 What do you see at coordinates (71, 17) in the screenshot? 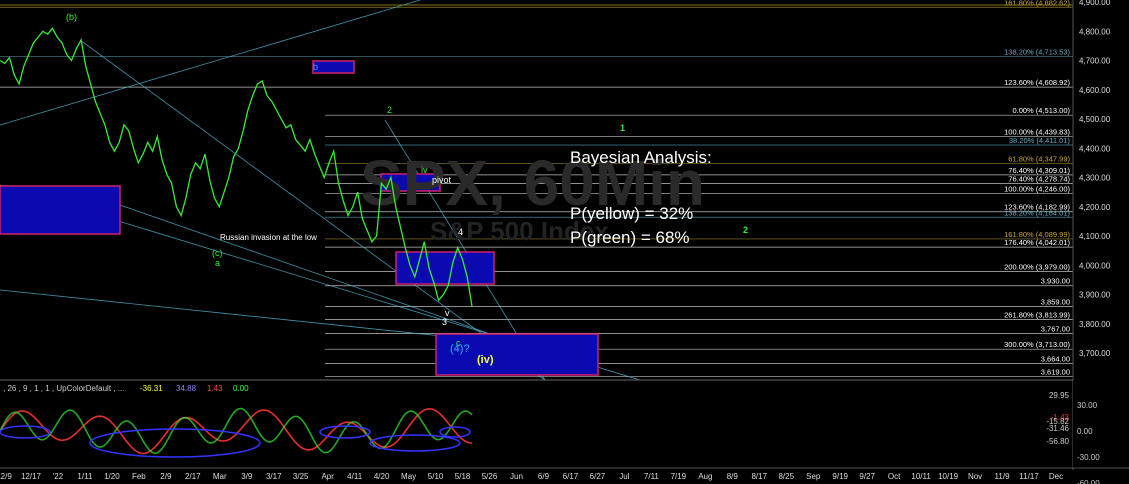
I see `wave-label: (b)` at bounding box center [71, 17].